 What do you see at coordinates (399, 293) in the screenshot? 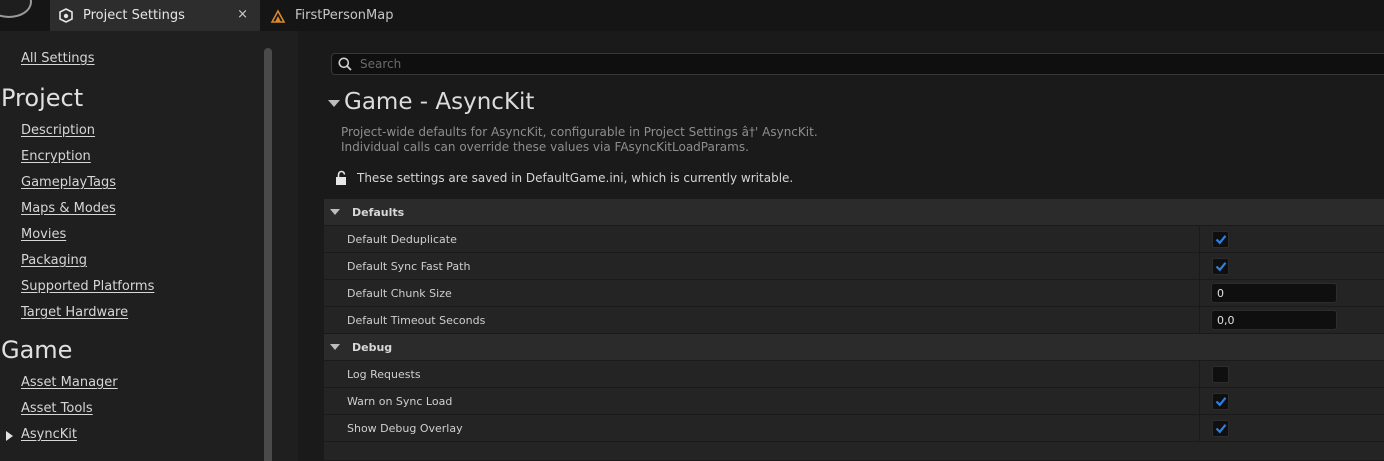
I see `property-name: Default Chunk Size` at bounding box center [399, 293].